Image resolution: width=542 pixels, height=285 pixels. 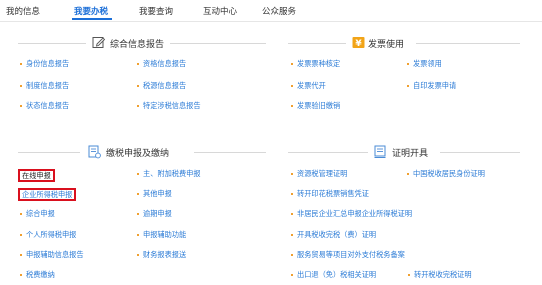 I want to click on tax-form-icon, so click(x=94, y=152).